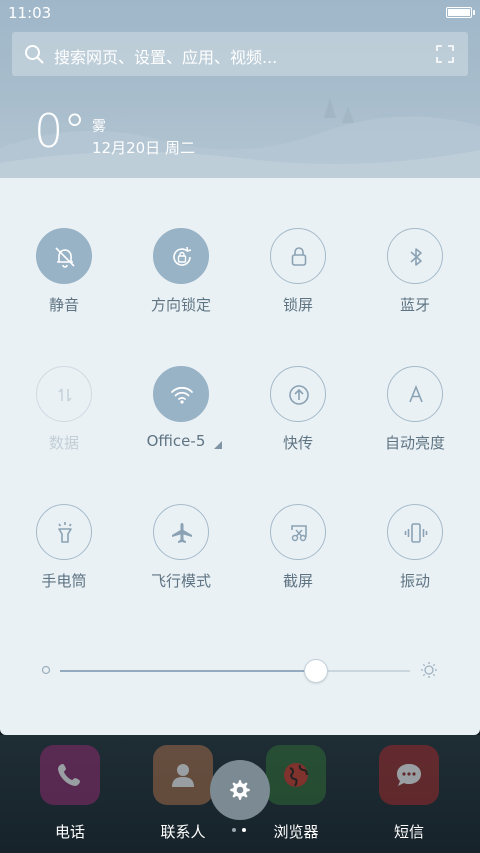  I want to click on dock-app-label: 电话, so click(69, 832).